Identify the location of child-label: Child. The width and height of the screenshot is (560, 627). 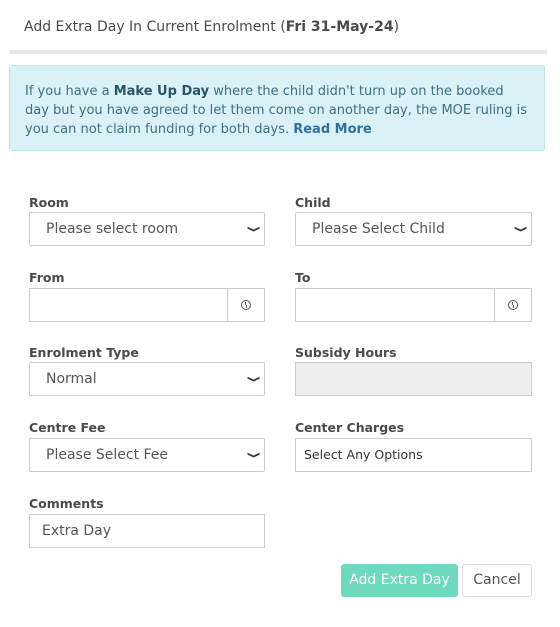
(313, 202).